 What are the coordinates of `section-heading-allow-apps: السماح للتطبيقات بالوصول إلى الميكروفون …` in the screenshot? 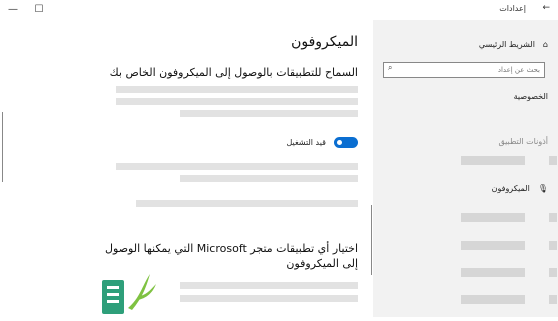 It's located at (233, 72).